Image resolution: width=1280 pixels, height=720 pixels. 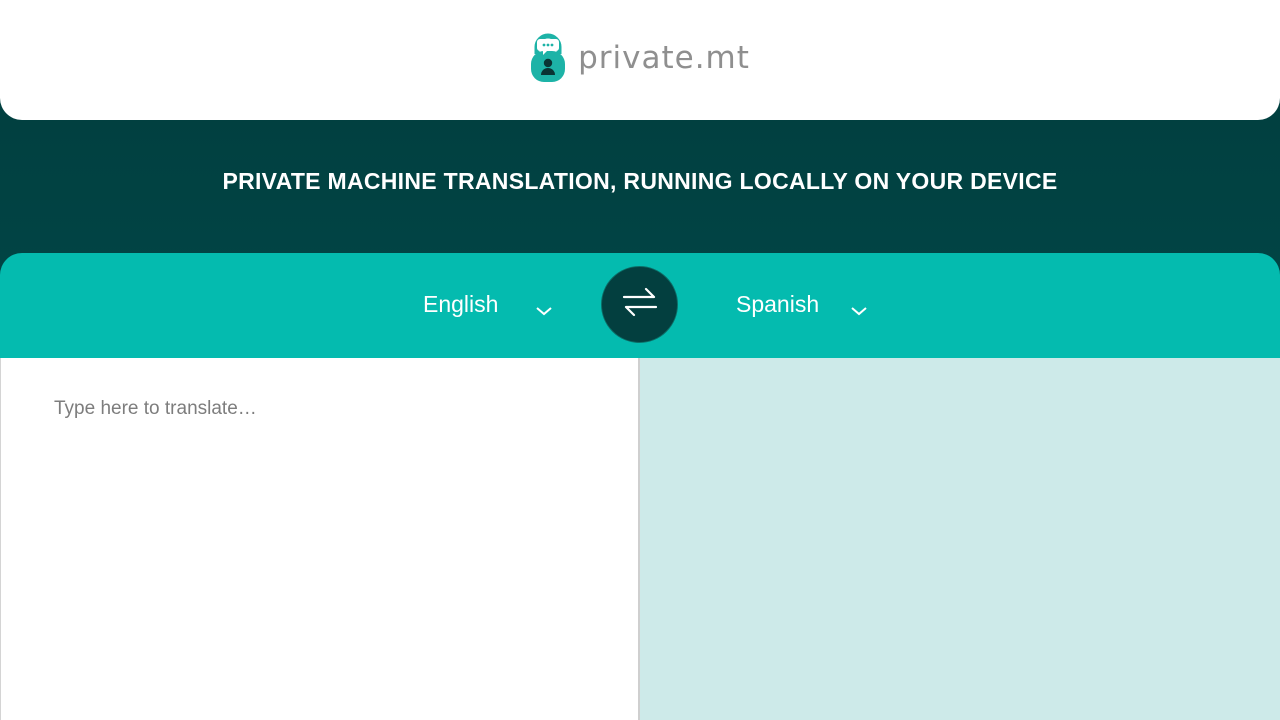 I want to click on source-language-label: English, so click(x=461, y=303).